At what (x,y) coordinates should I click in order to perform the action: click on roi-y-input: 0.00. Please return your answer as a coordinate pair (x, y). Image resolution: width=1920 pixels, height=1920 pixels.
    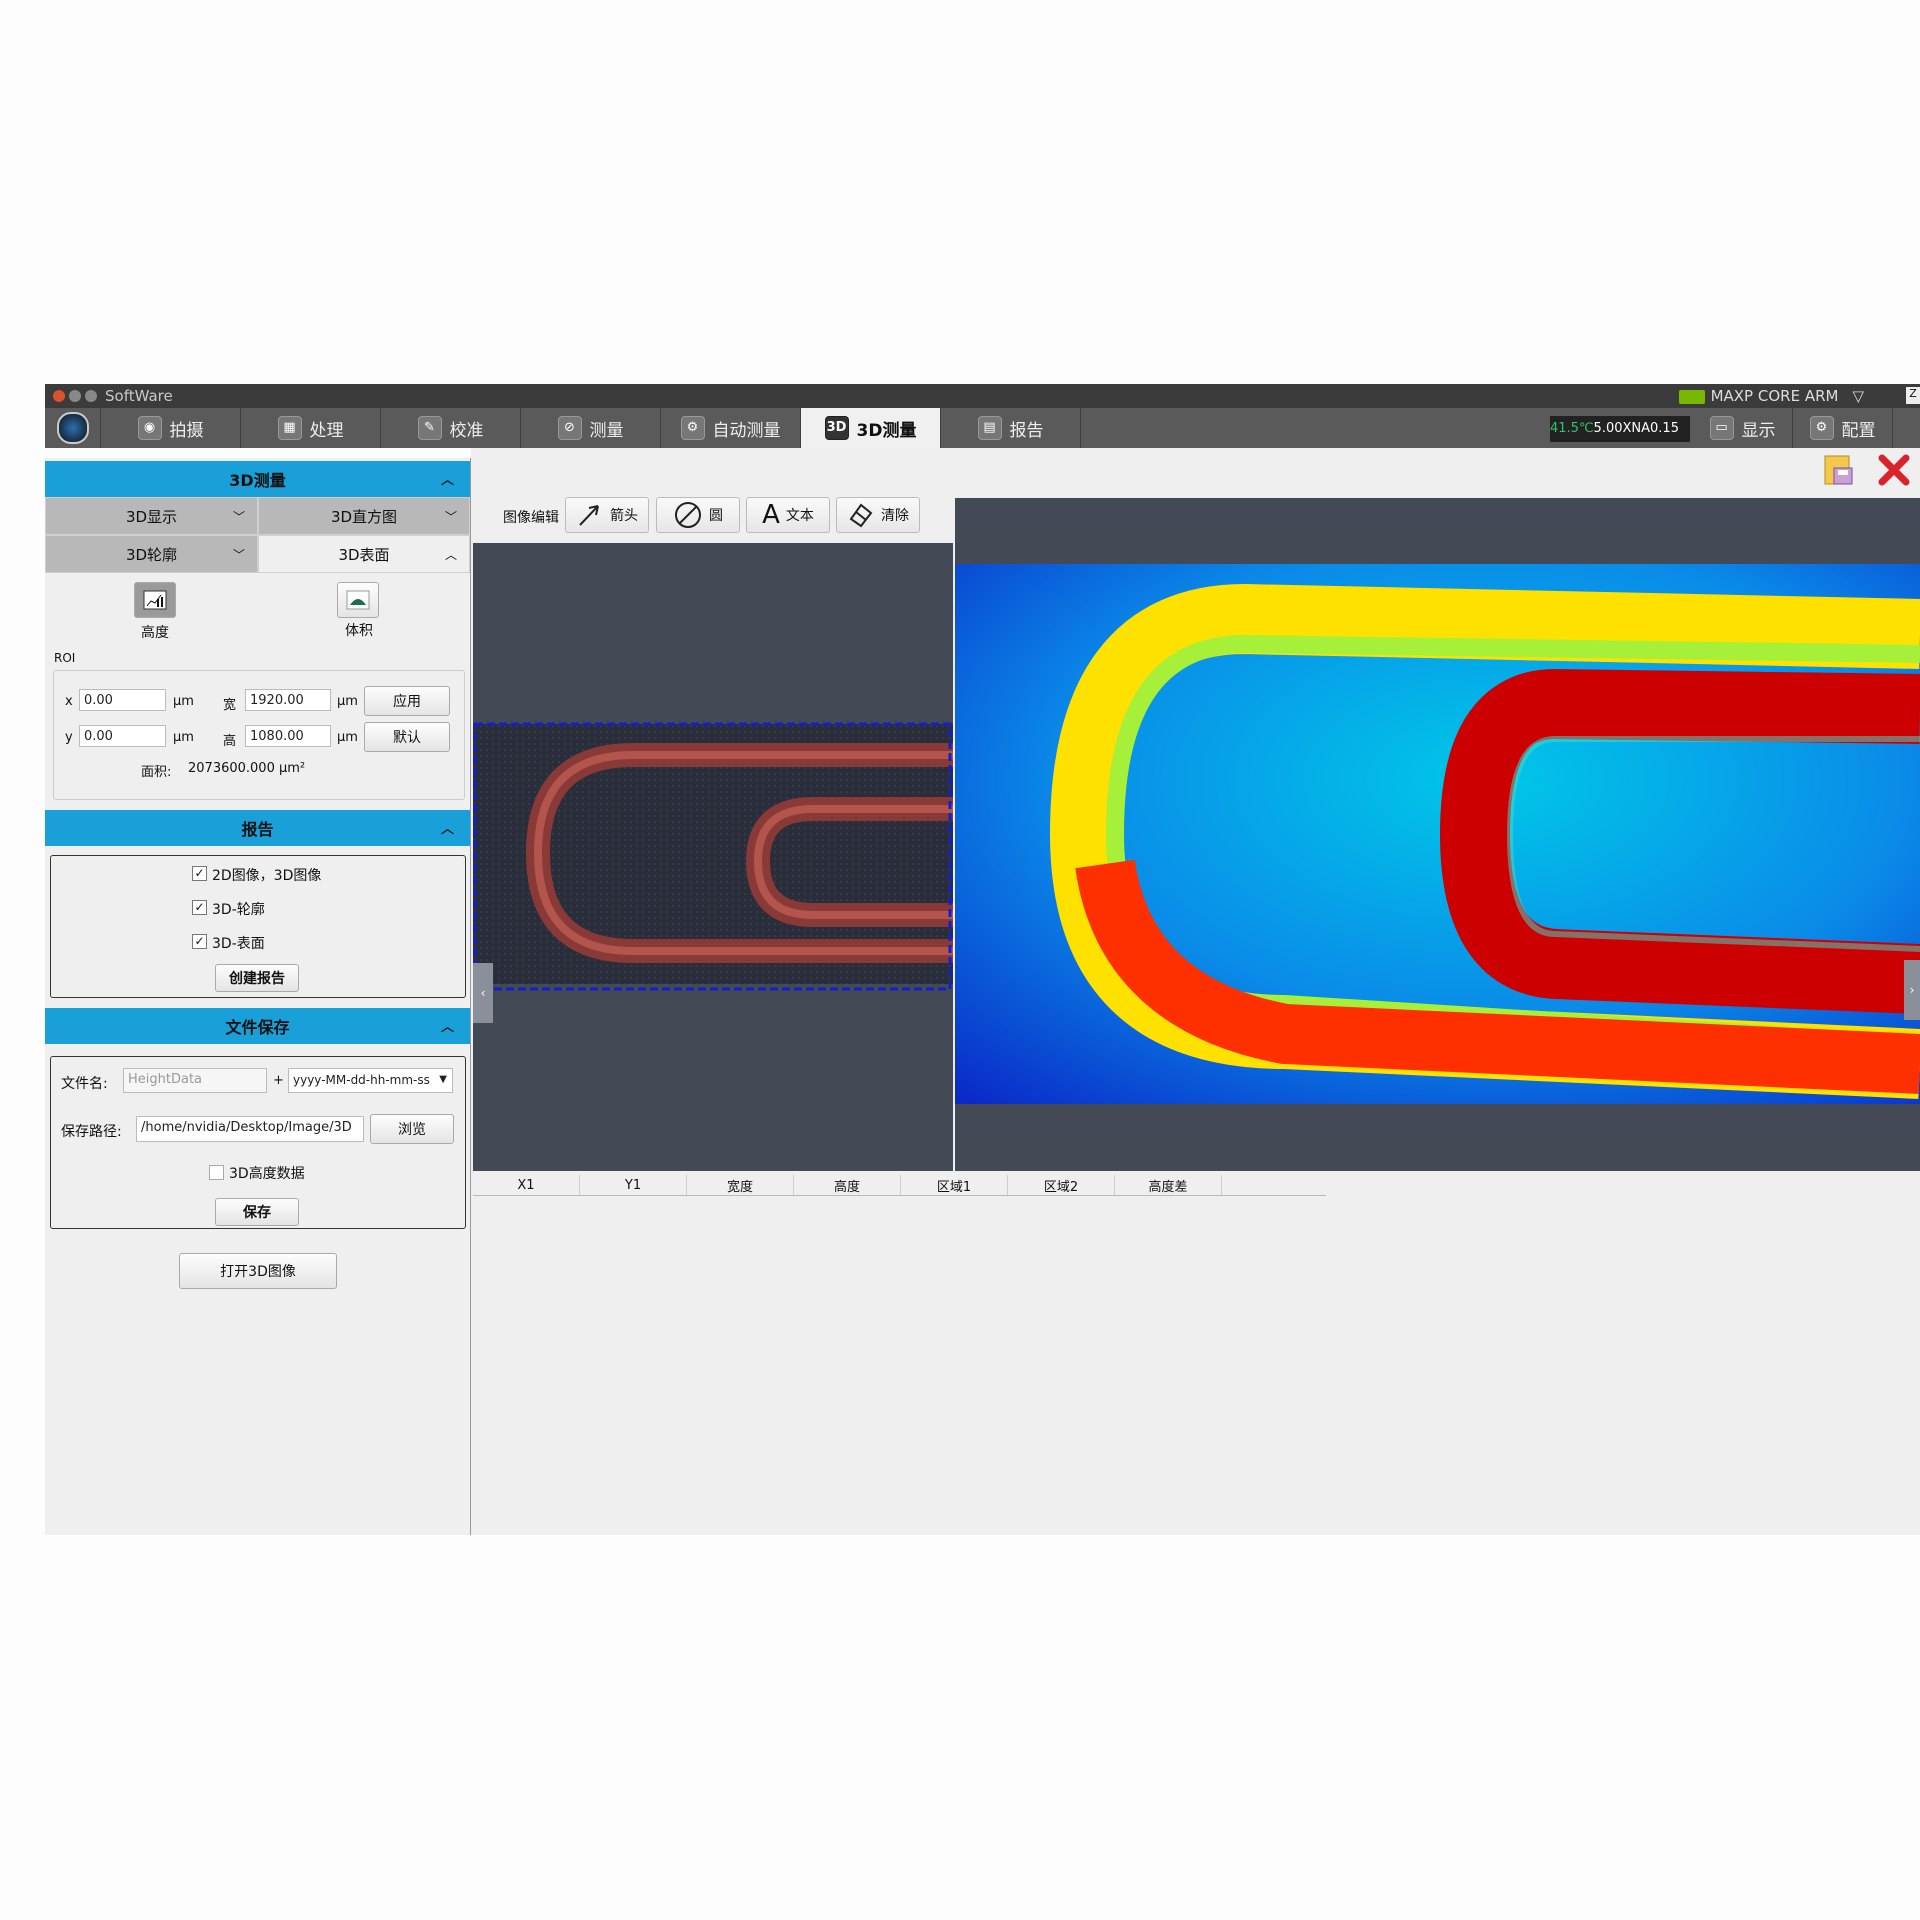
    Looking at the image, I should click on (122, 736).